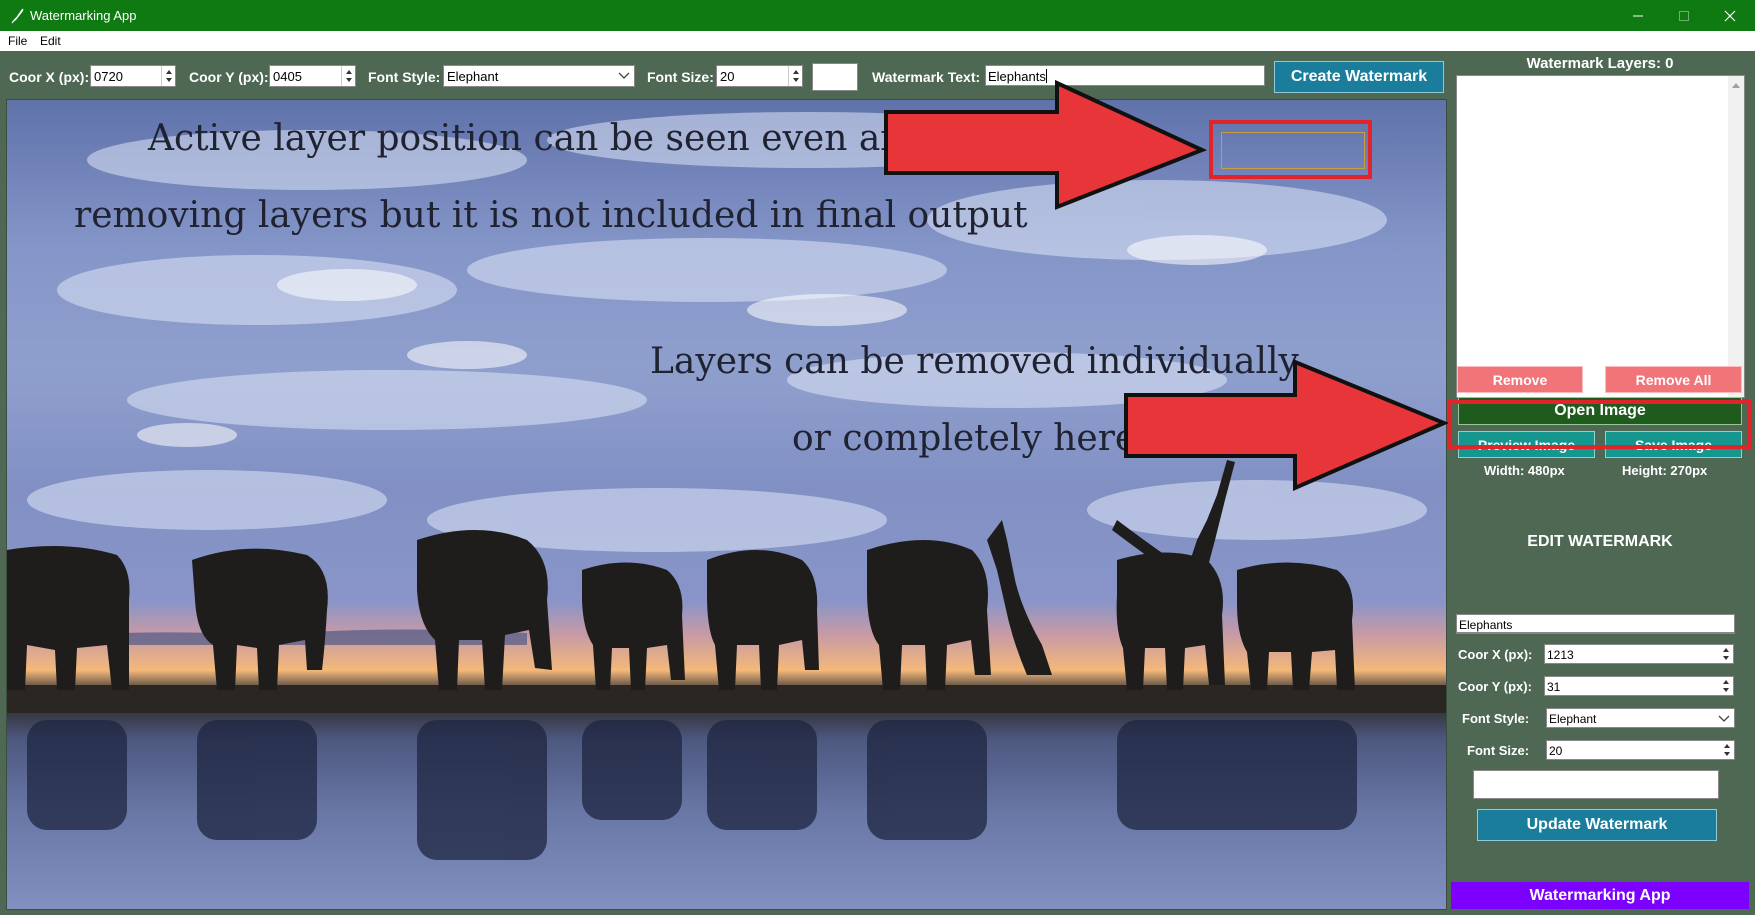 Image resolution: width=1755 pixels, height=915 pixels. What do you see at coordinates (926, 77) in the screenshot?
I see `watermark-text-label: Watermark Text:` at bounding box center [926, 77].